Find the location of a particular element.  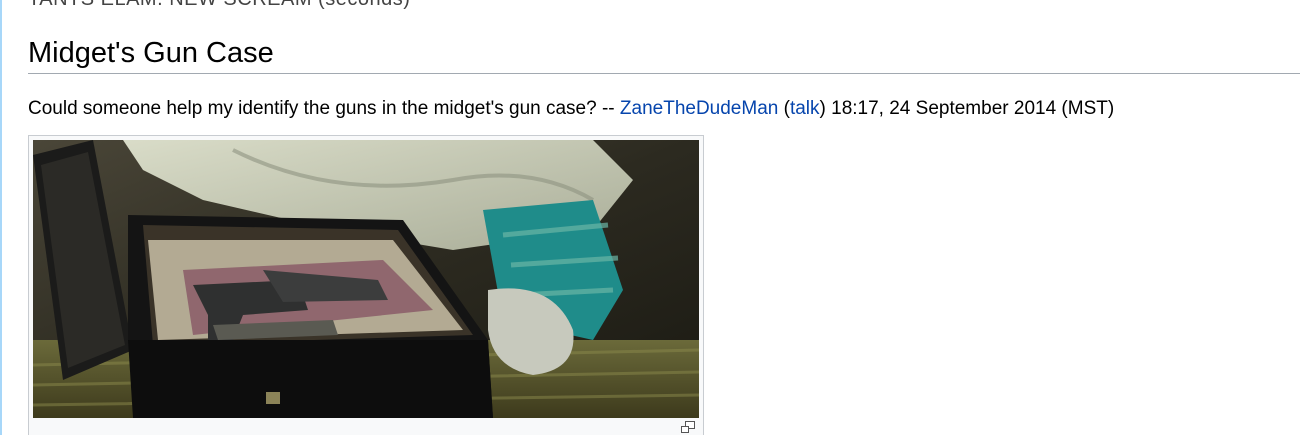

heading-divider is located at coordinates (664, 73).